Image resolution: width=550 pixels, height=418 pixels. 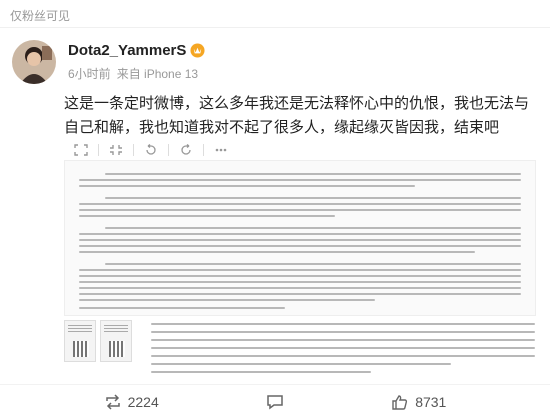 What do you see at coordinates (98, 341) in the screenshot?
I see `image-thumbnails` at bounding box center [98, 341].